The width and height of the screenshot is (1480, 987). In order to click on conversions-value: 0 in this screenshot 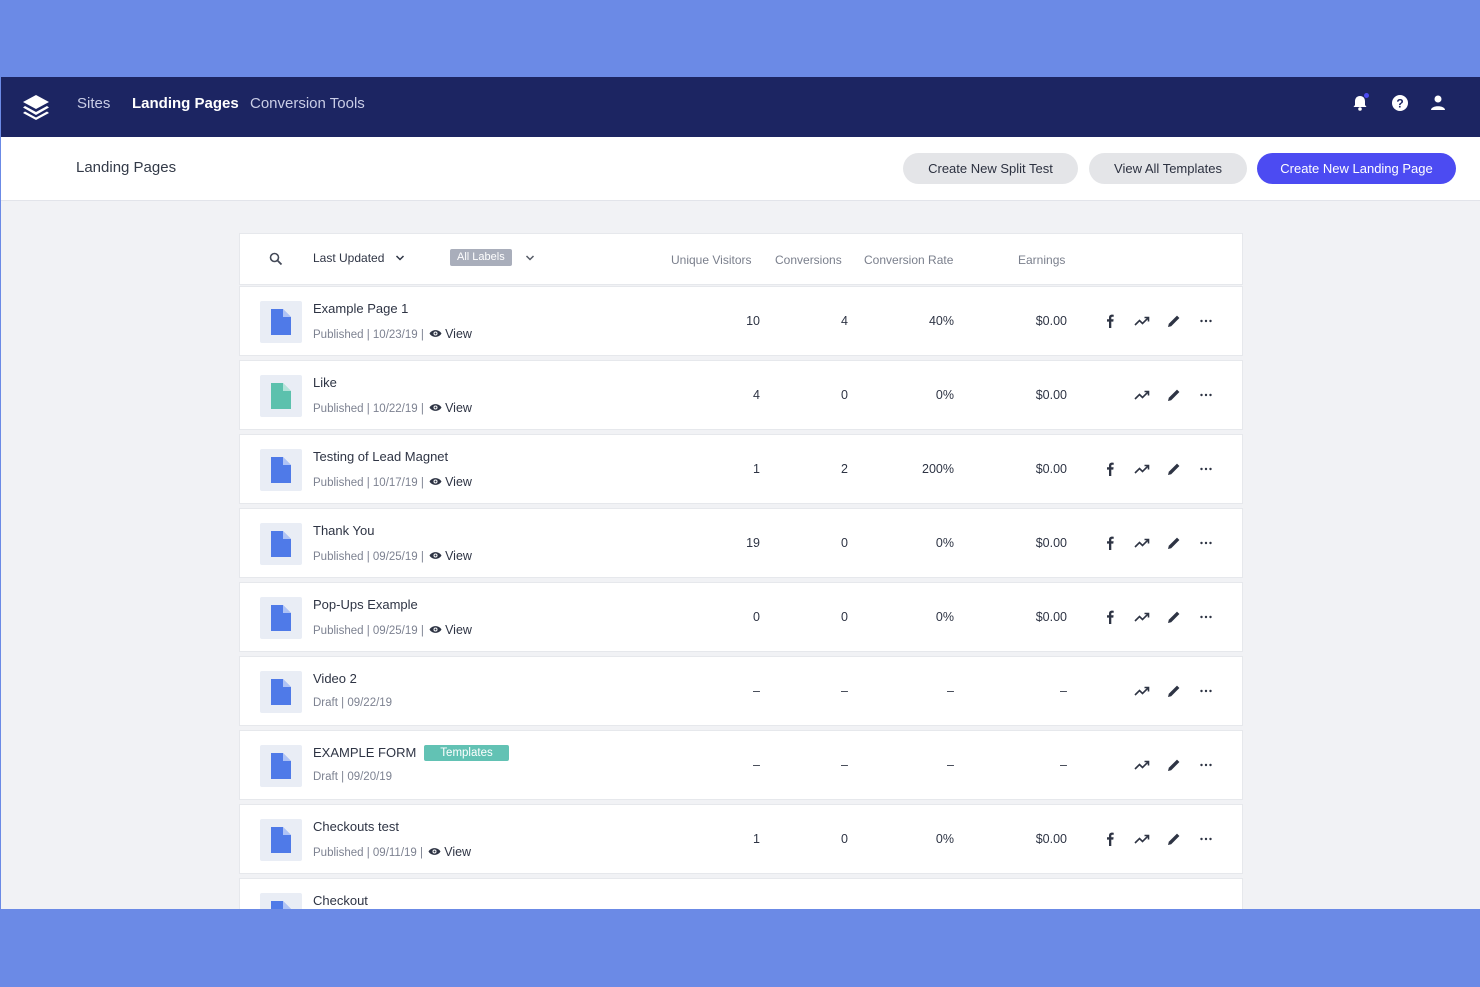, I will do `click(844, 617)`.